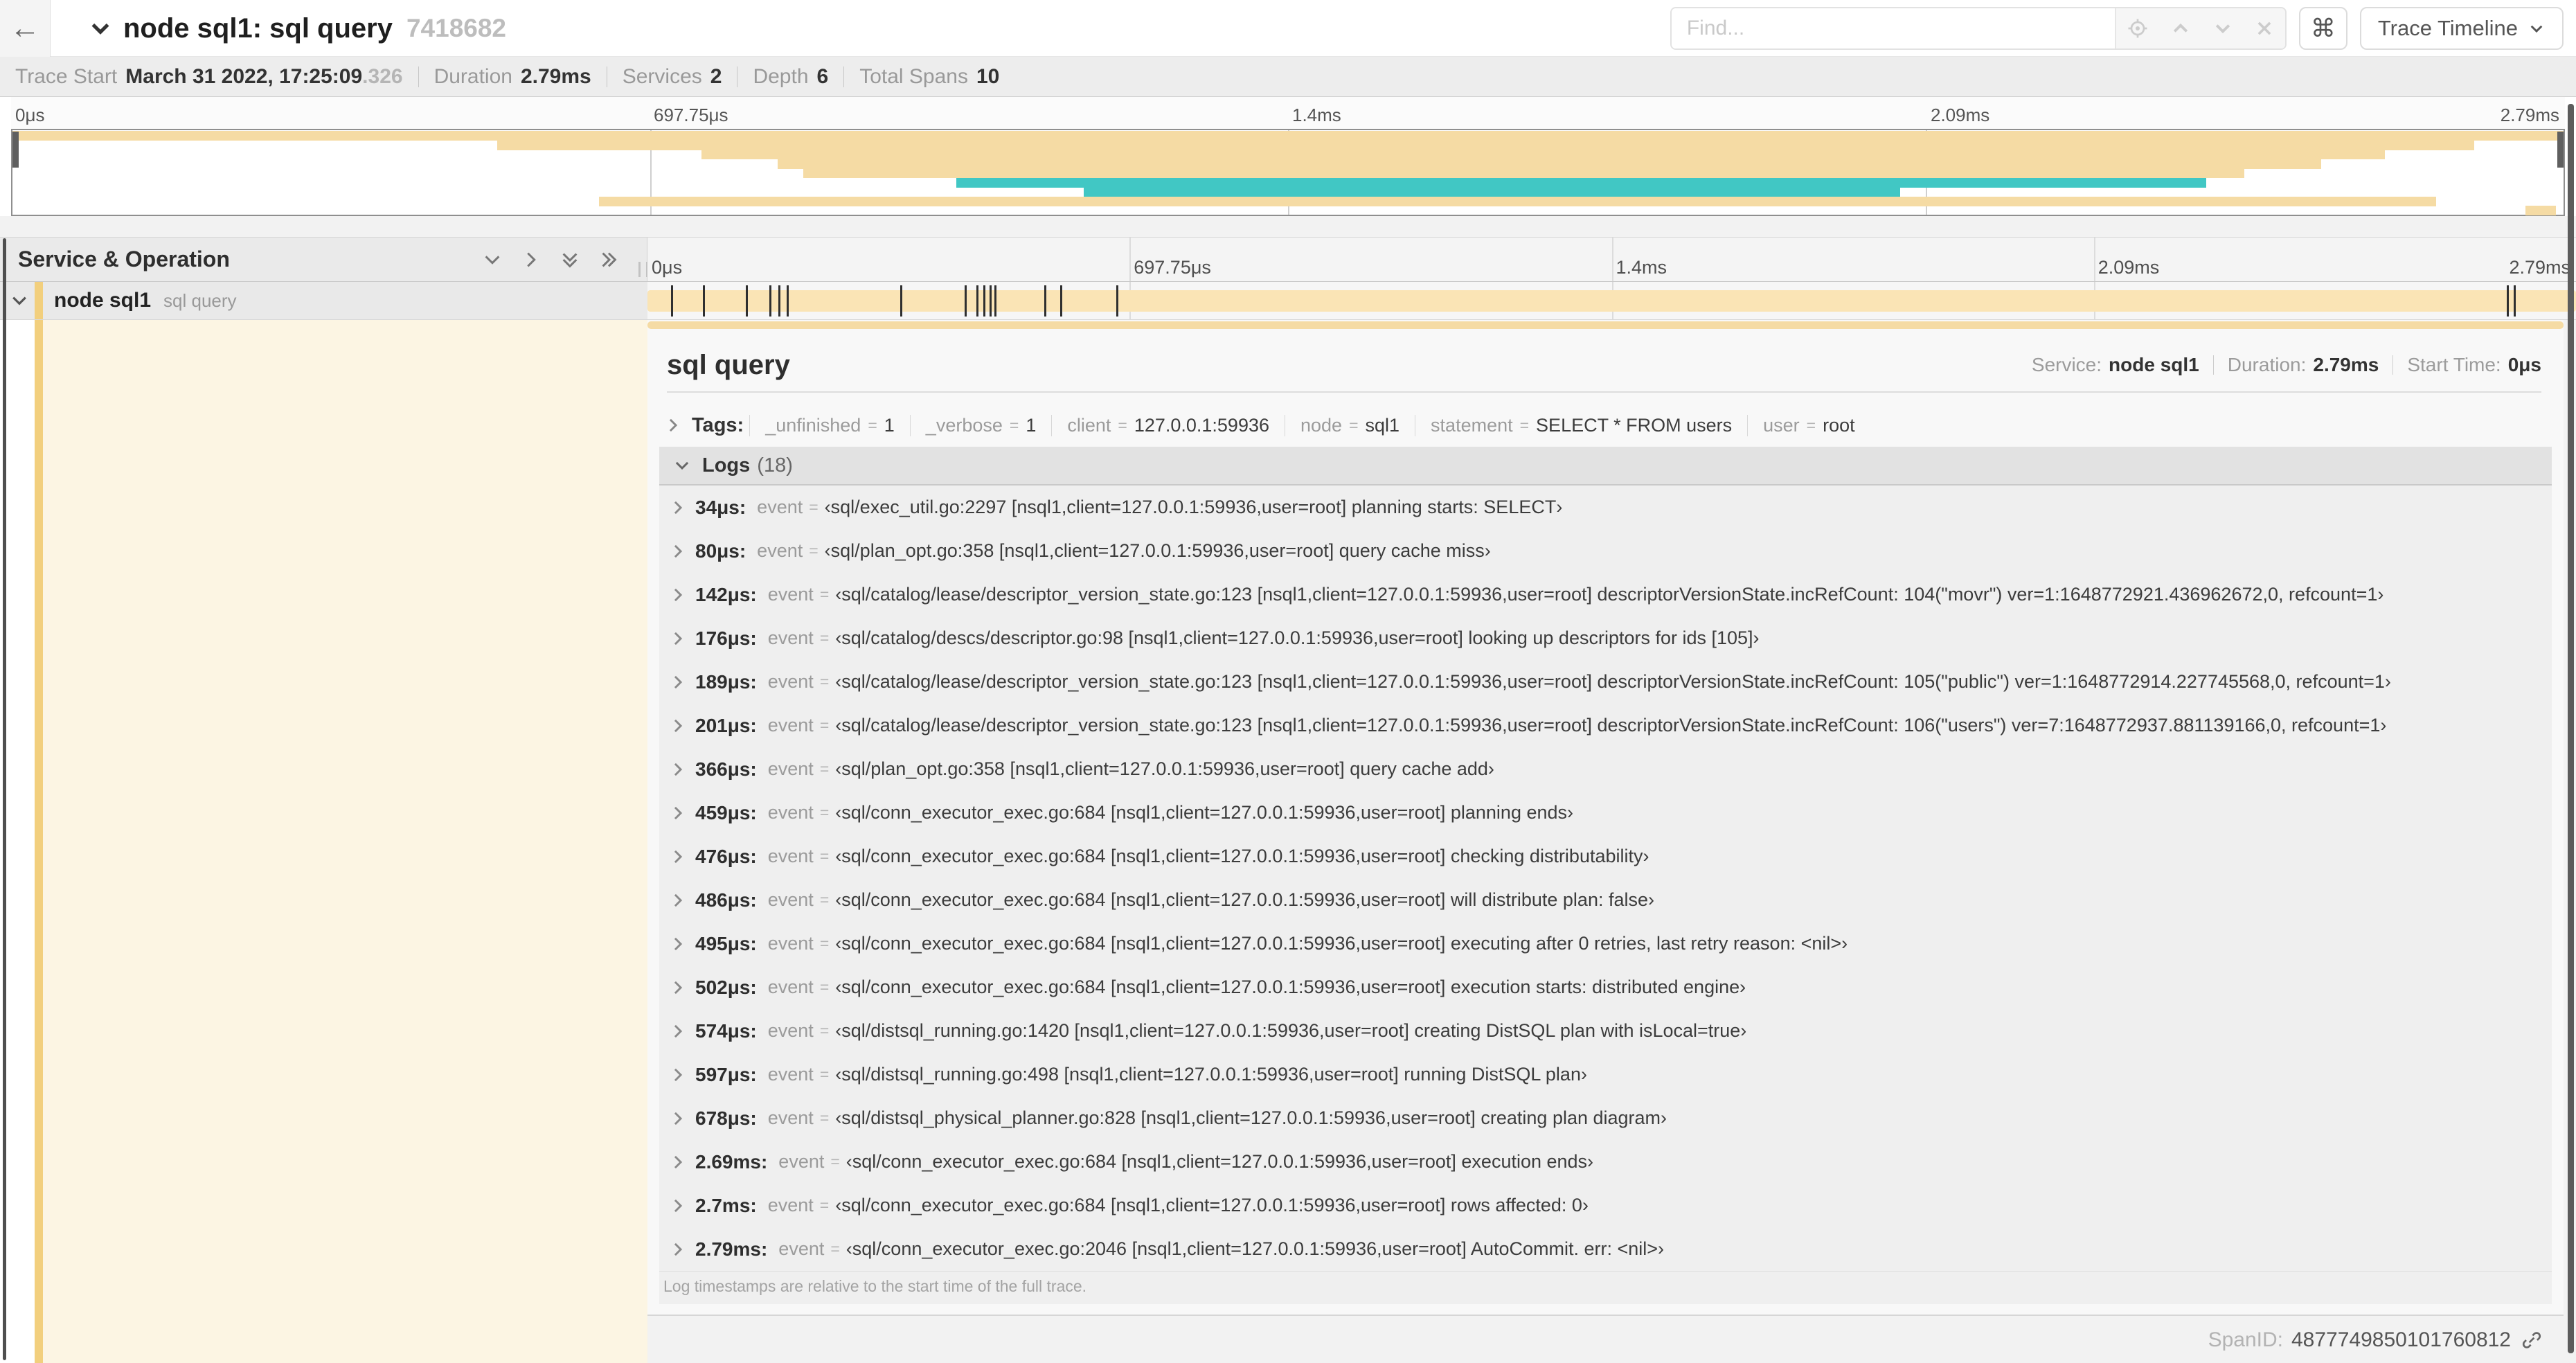 The height and width of the screenshot is (1363, 2576). What do you see at coordinates (570, 259) in the screenshot?
I see `collapse-all-double-chevron-down-icon` at bounding box center [570, 259].